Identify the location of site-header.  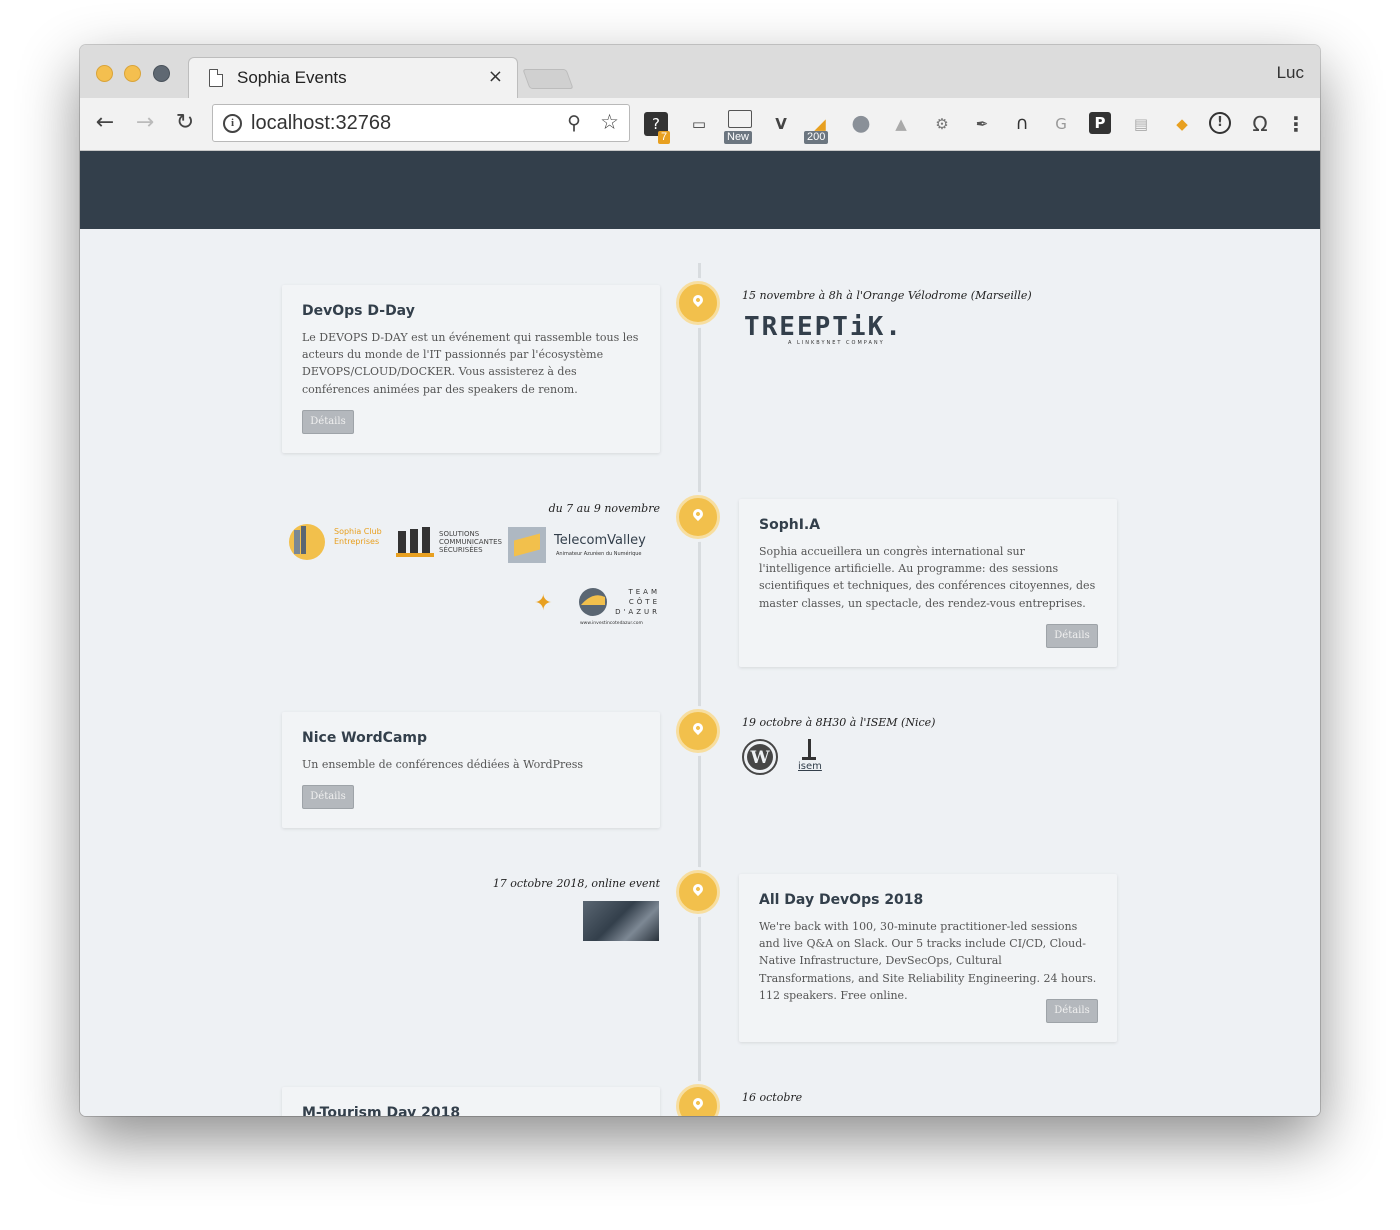
(700, 190).